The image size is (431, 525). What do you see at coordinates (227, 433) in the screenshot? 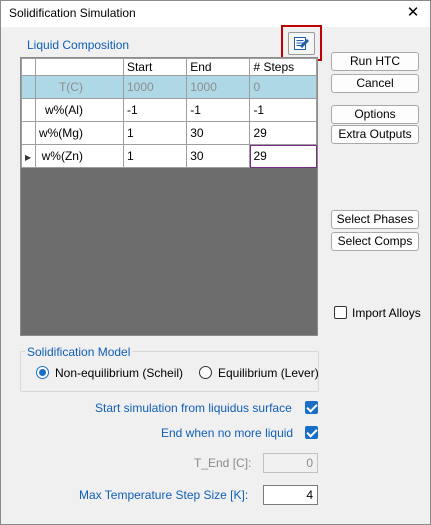
I see `end-no-liquid-label: End when no more liquid` at bounding box center [227, 433].